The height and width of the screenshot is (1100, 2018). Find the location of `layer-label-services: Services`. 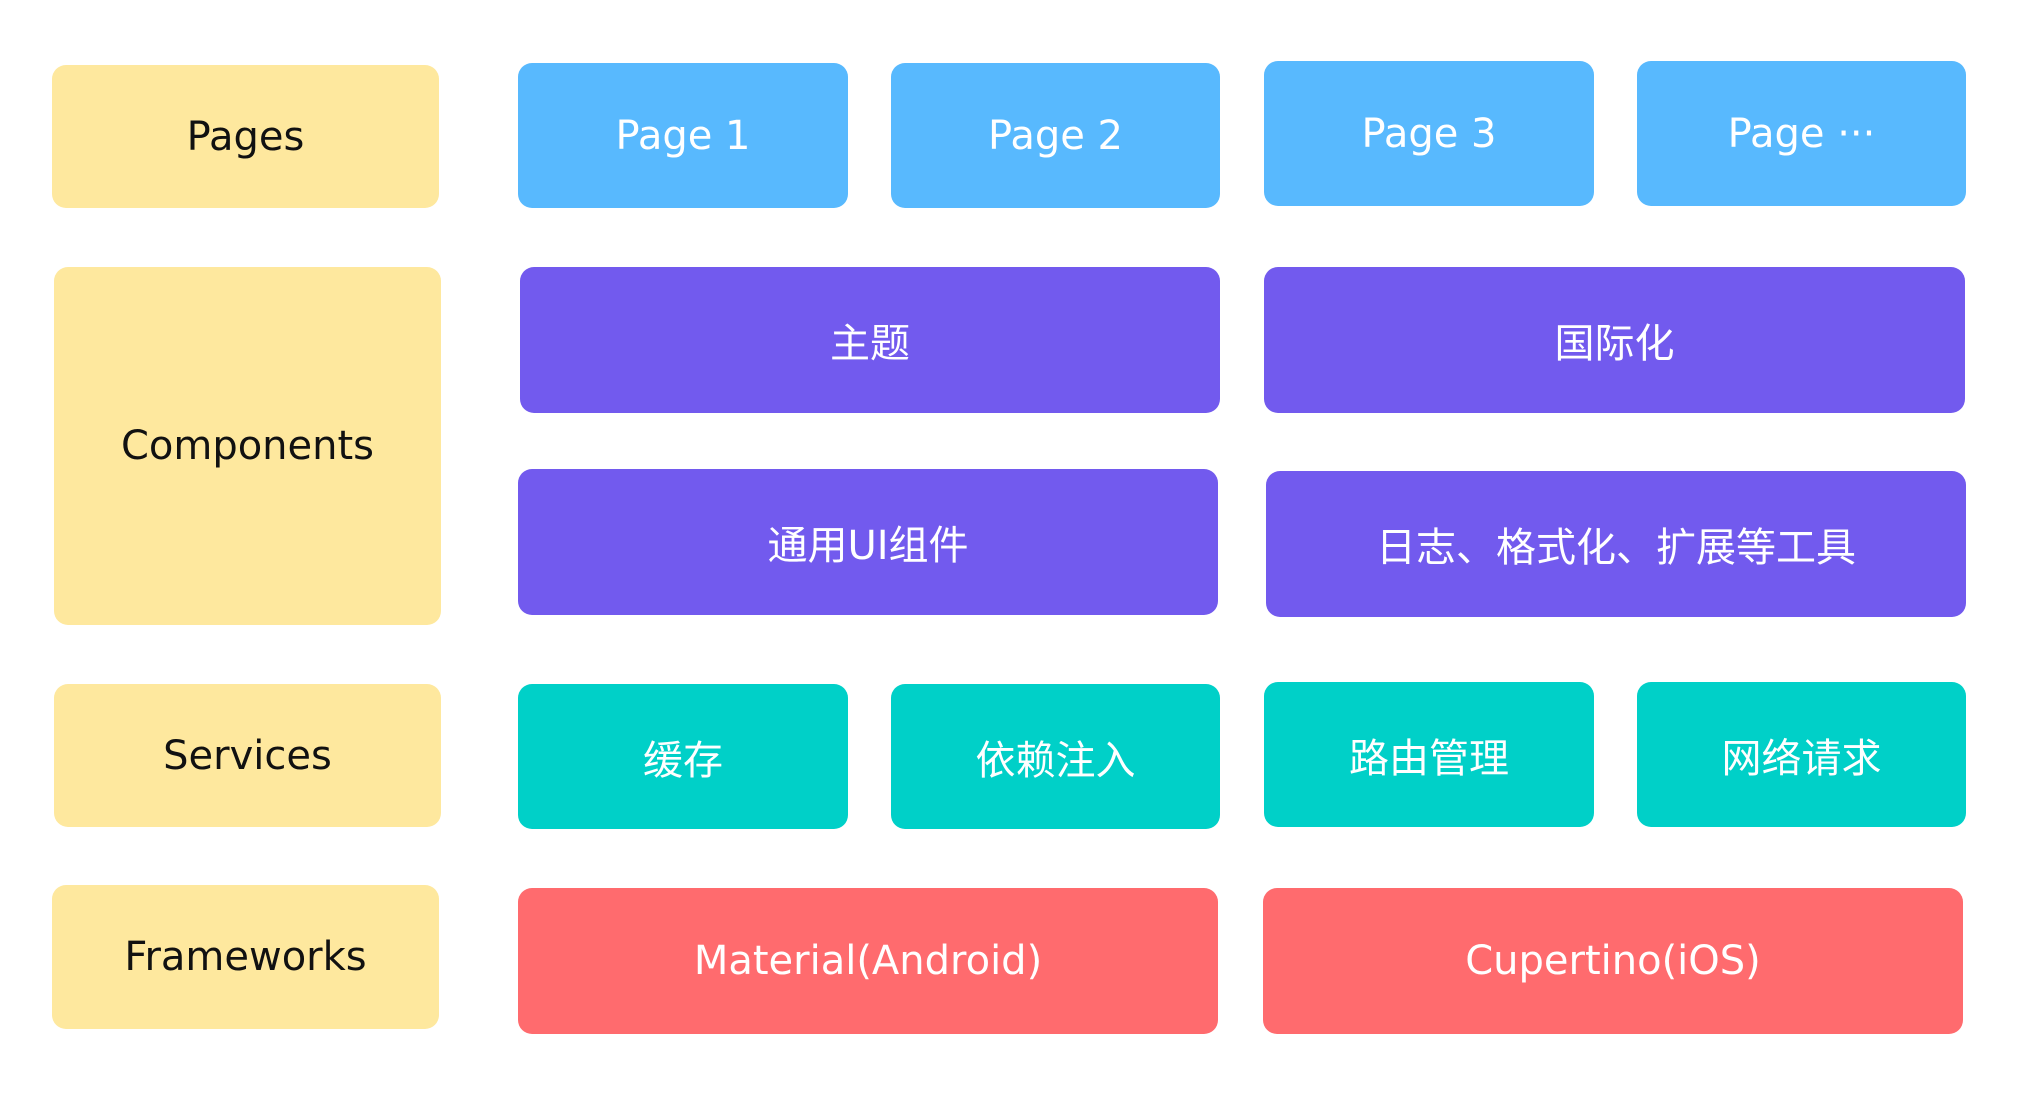

layer-label-services: Services is located at coordinates (247, 755).